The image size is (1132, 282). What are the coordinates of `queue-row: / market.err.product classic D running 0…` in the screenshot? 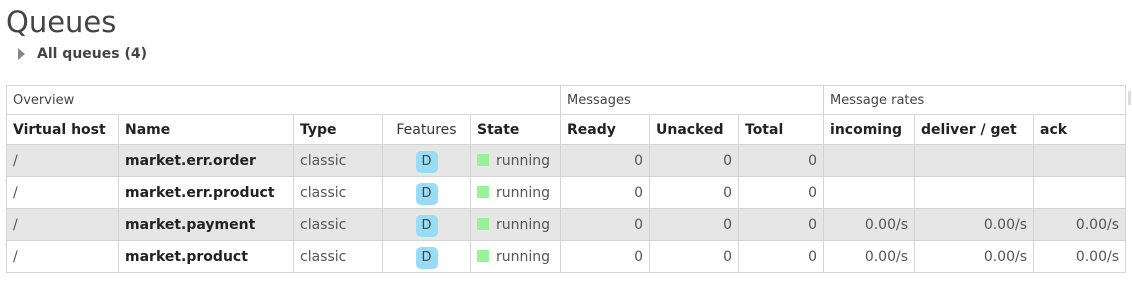 It's located at (566, 192).